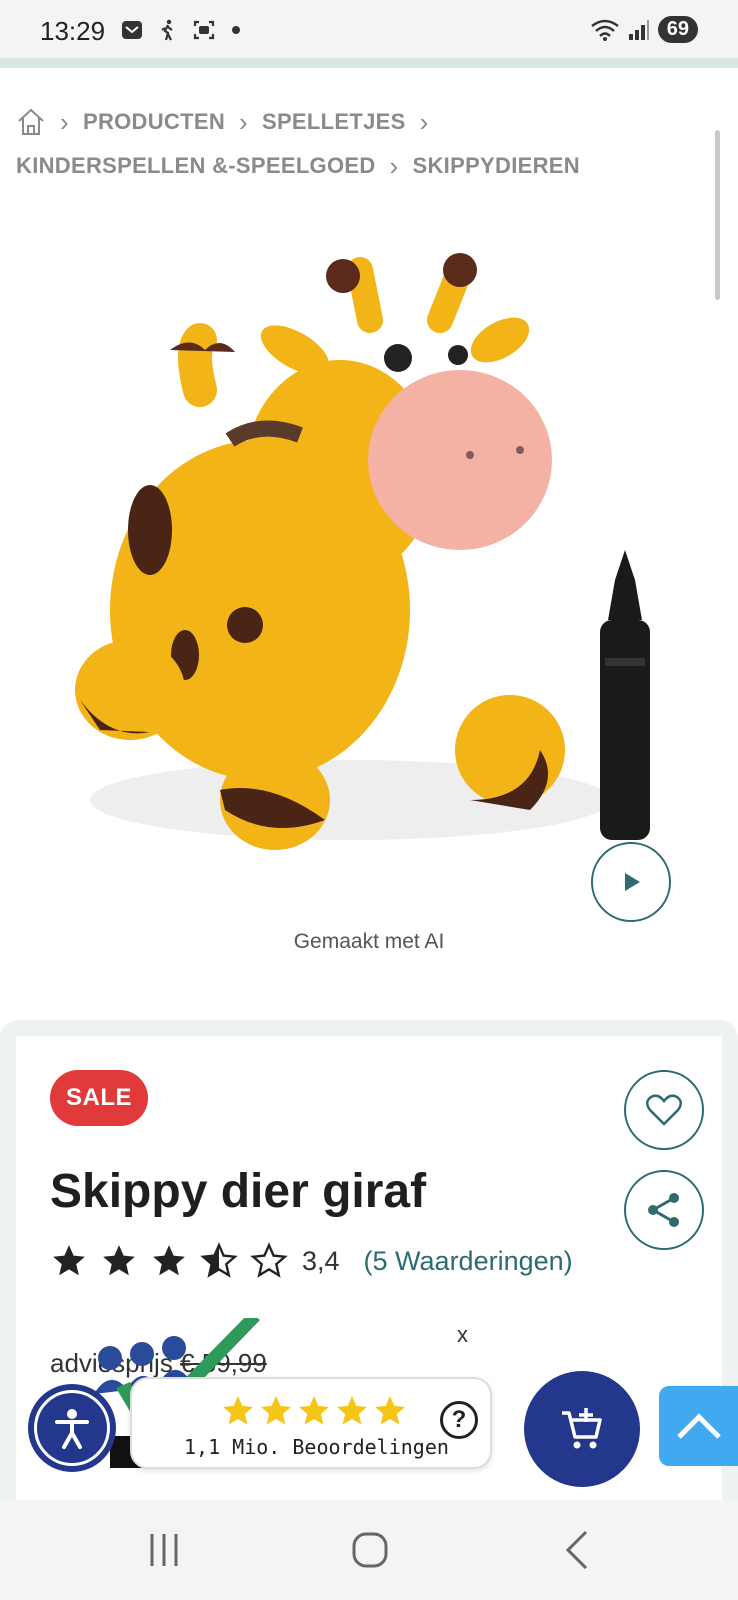  I want to click on rating-row: 3,4 (5 Waarderingen), so click(311, 1261).